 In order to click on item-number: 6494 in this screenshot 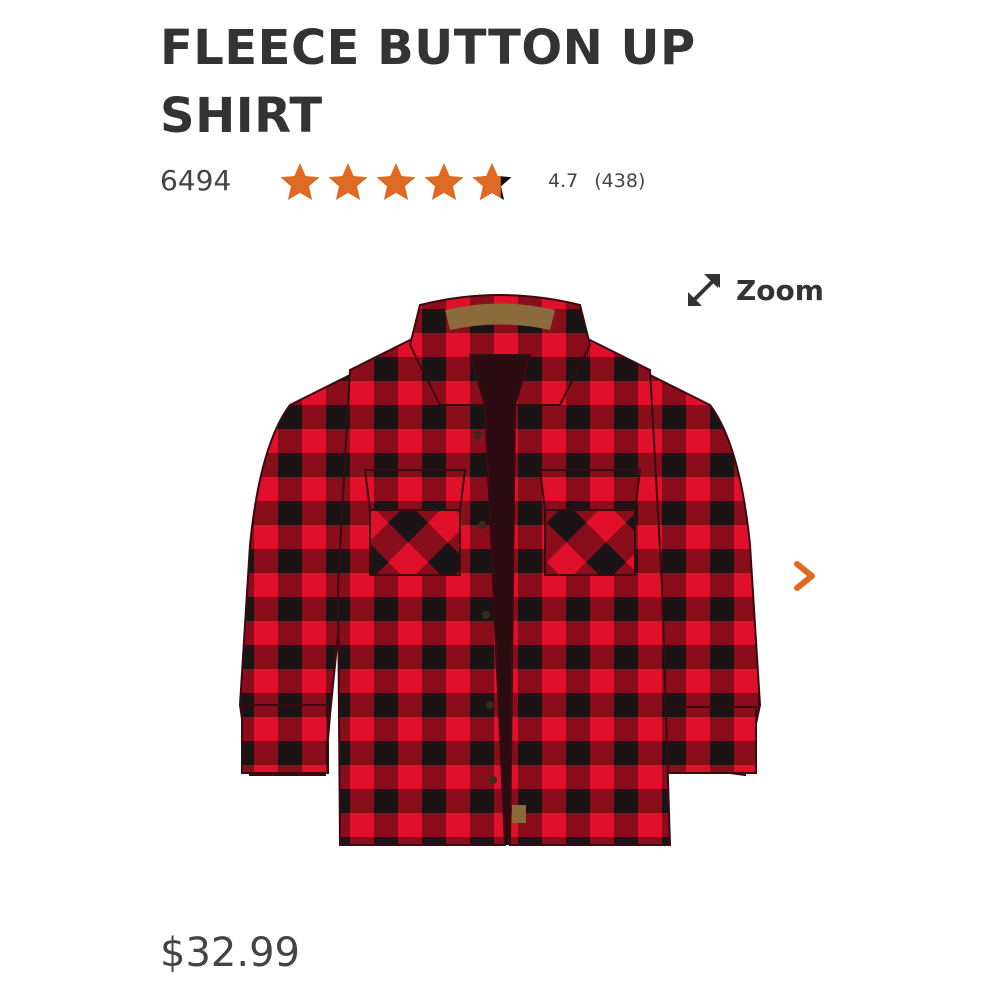, I will do `click(196, 180)`.